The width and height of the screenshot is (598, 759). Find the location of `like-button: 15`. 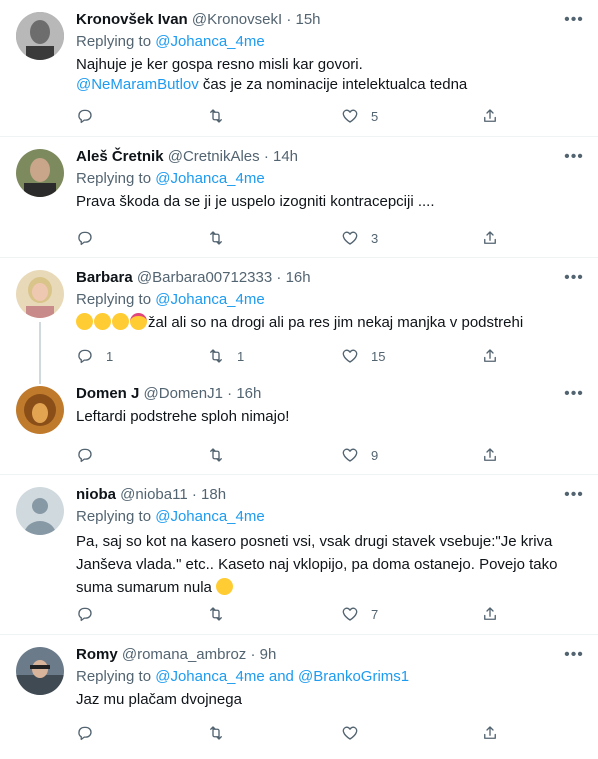

like-button: 15 is located at coordinates (363, 356).